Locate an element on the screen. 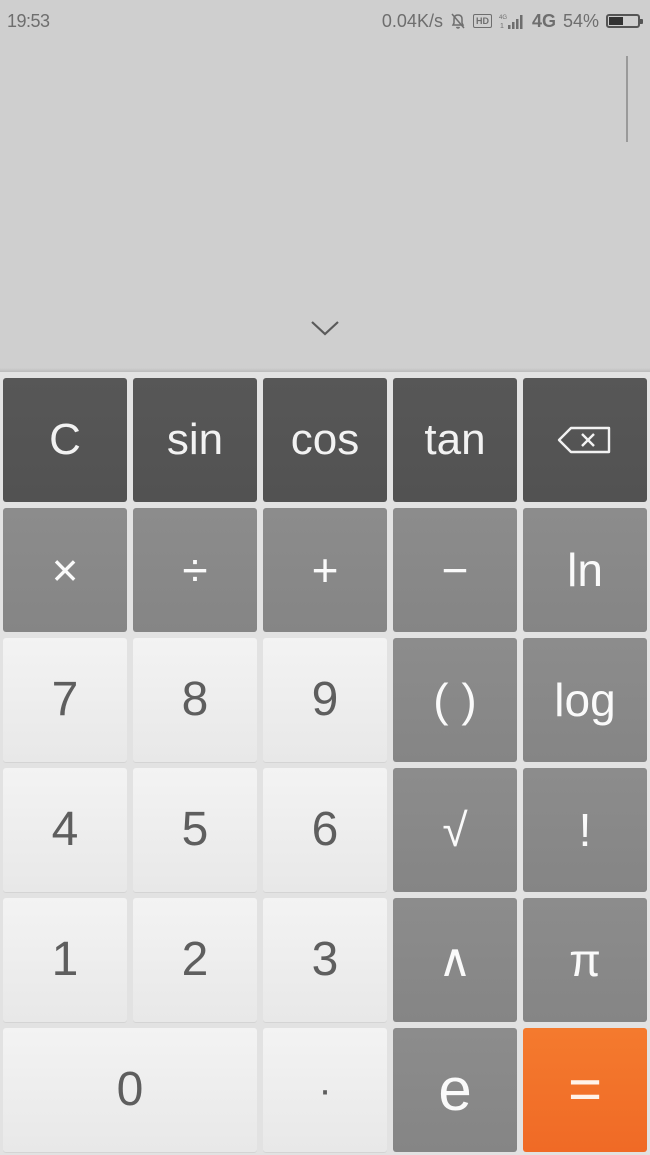  tan-button: tan is located at coordinates (455, 440).